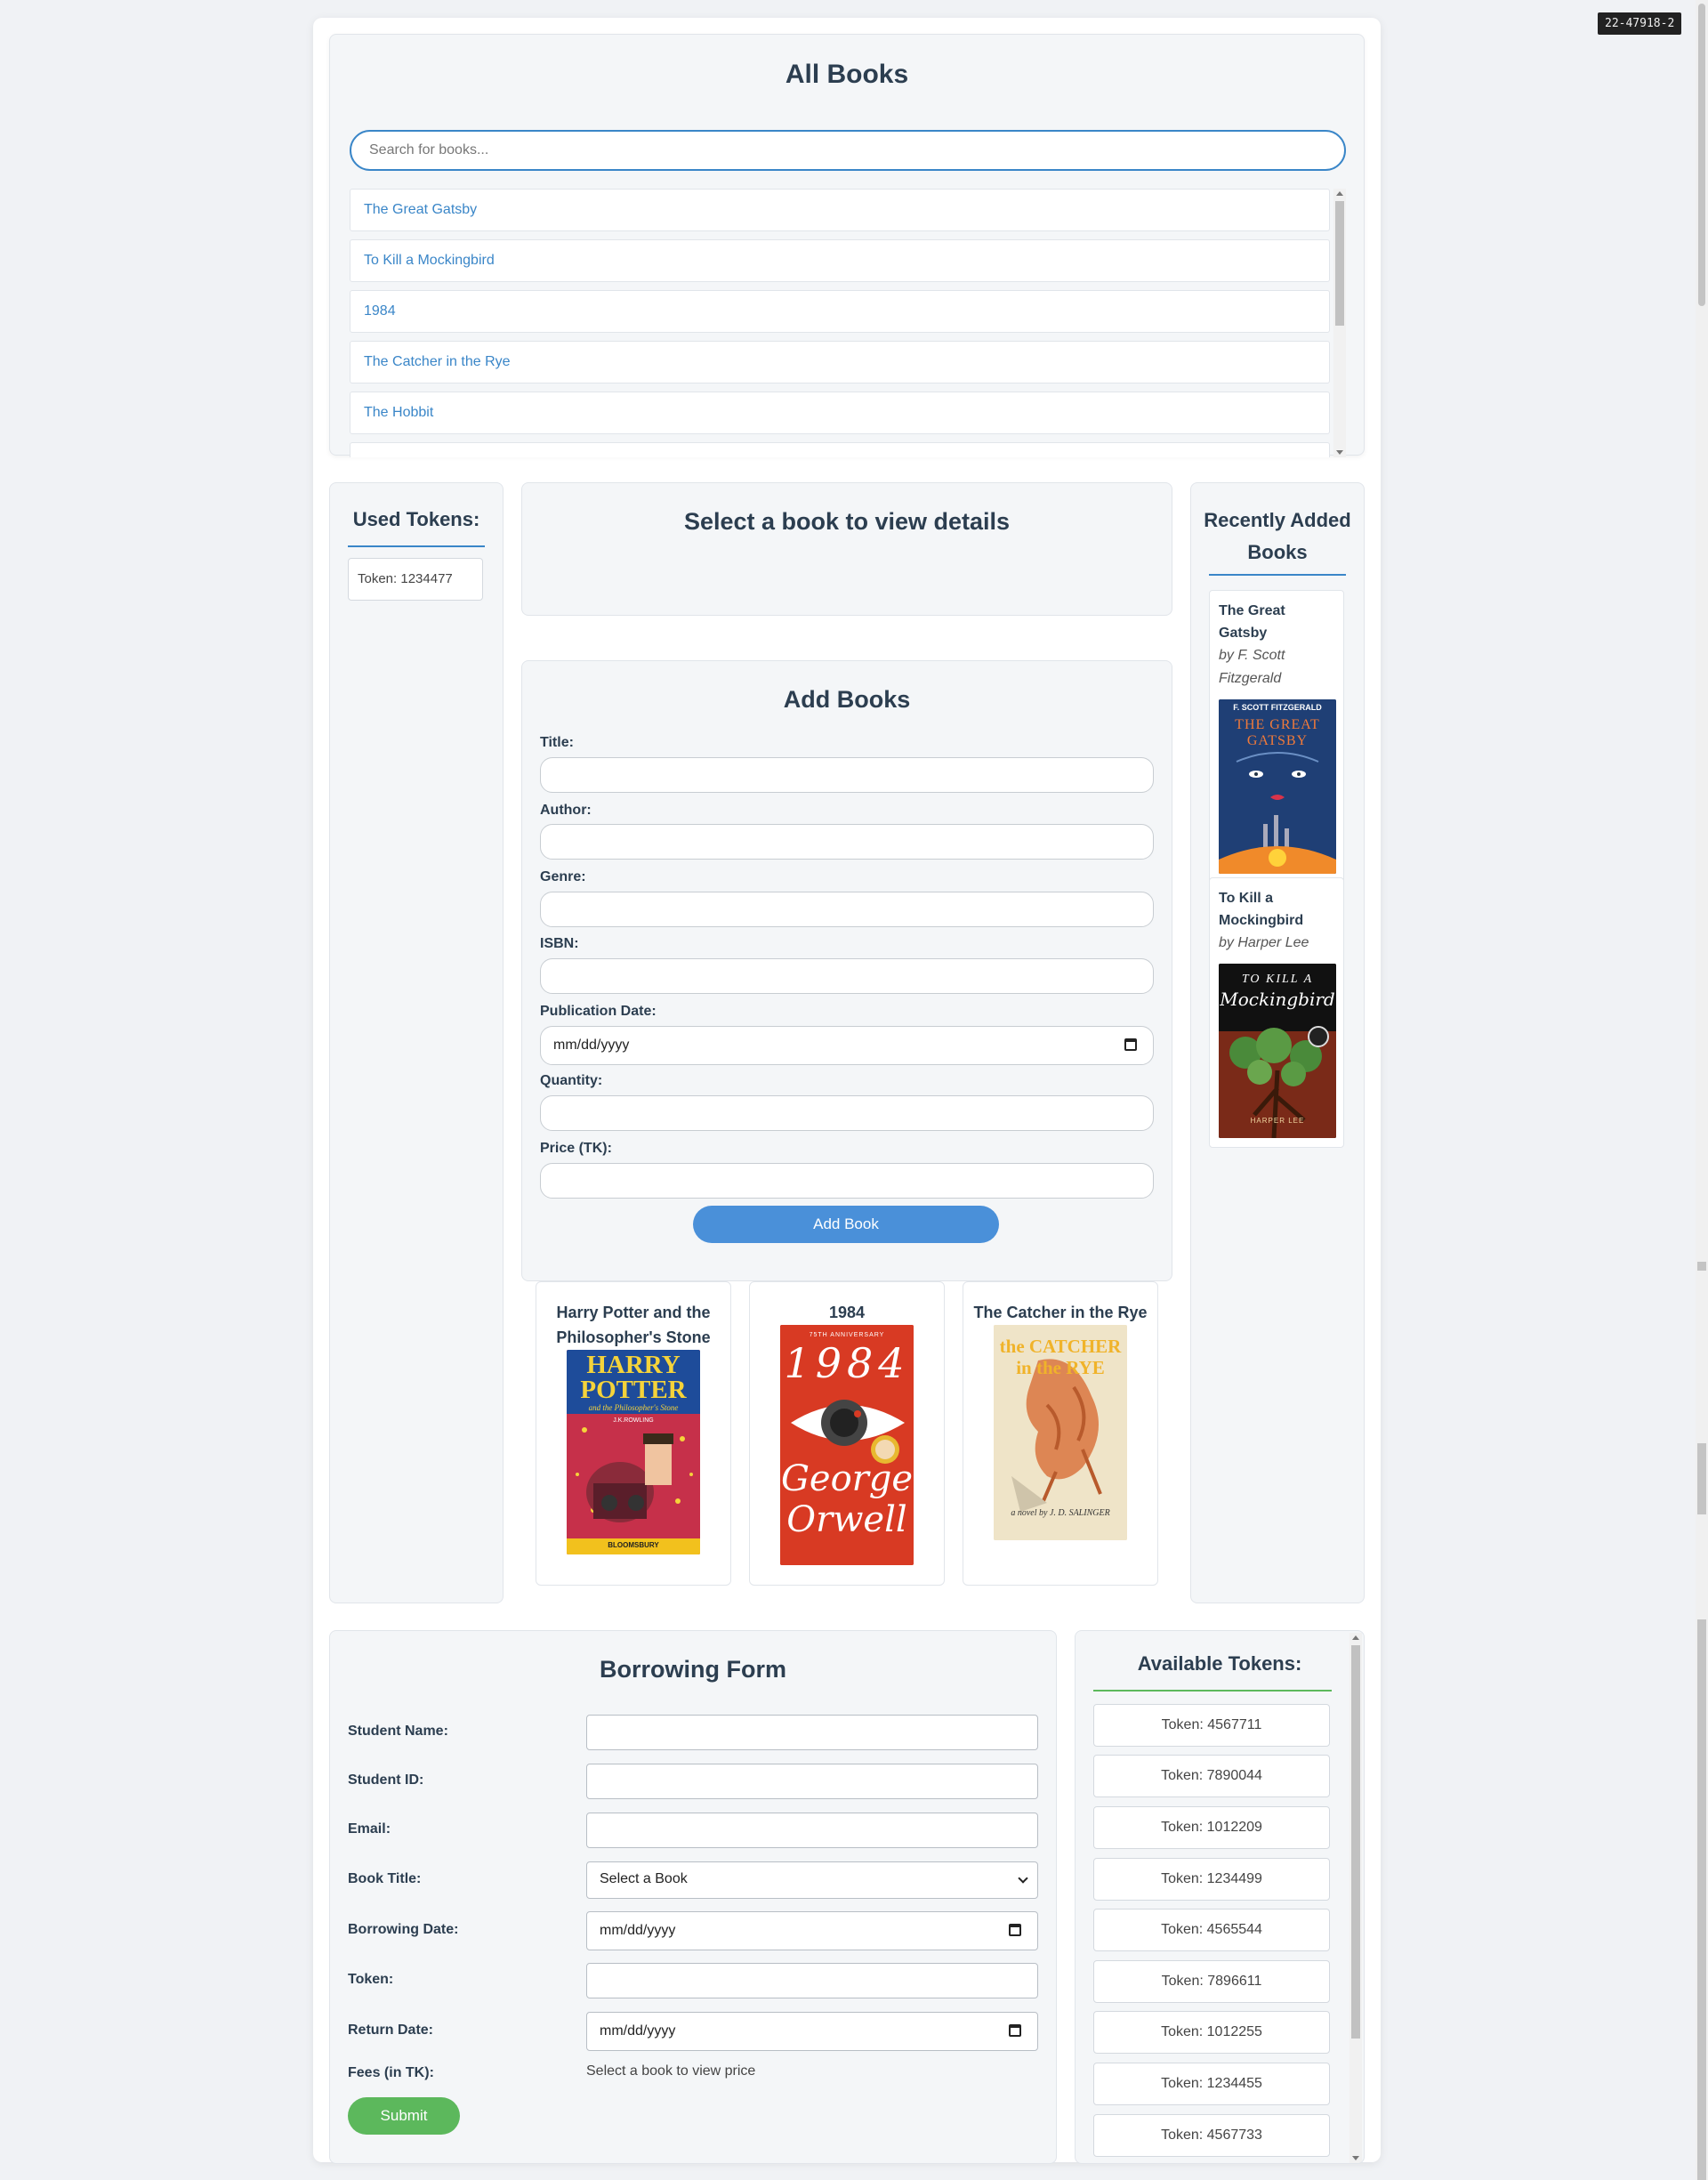 The image size is (1708, 2180). I want to click on page-id-badge: 22-47918-2, so click(1640, 23).